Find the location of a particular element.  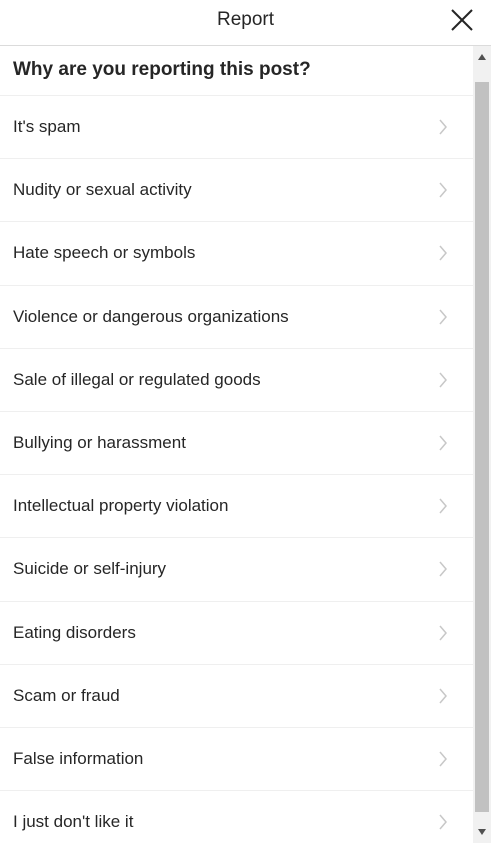

report-option-label: It's spam is located at coordinates (47, 127).